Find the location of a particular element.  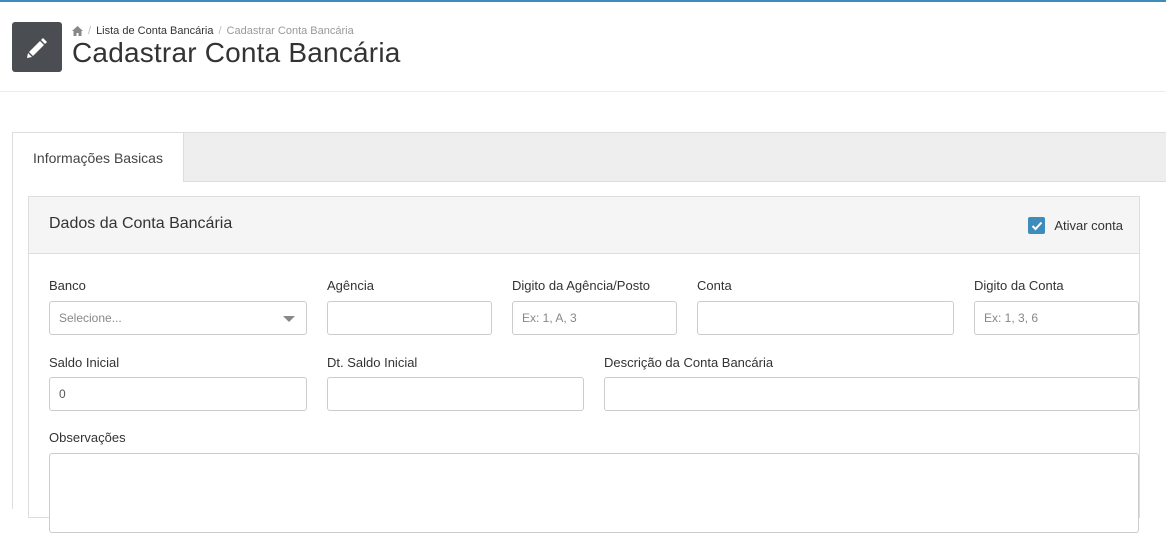

tab-strip: Informações Basicas is located at coordinates (589, 157).